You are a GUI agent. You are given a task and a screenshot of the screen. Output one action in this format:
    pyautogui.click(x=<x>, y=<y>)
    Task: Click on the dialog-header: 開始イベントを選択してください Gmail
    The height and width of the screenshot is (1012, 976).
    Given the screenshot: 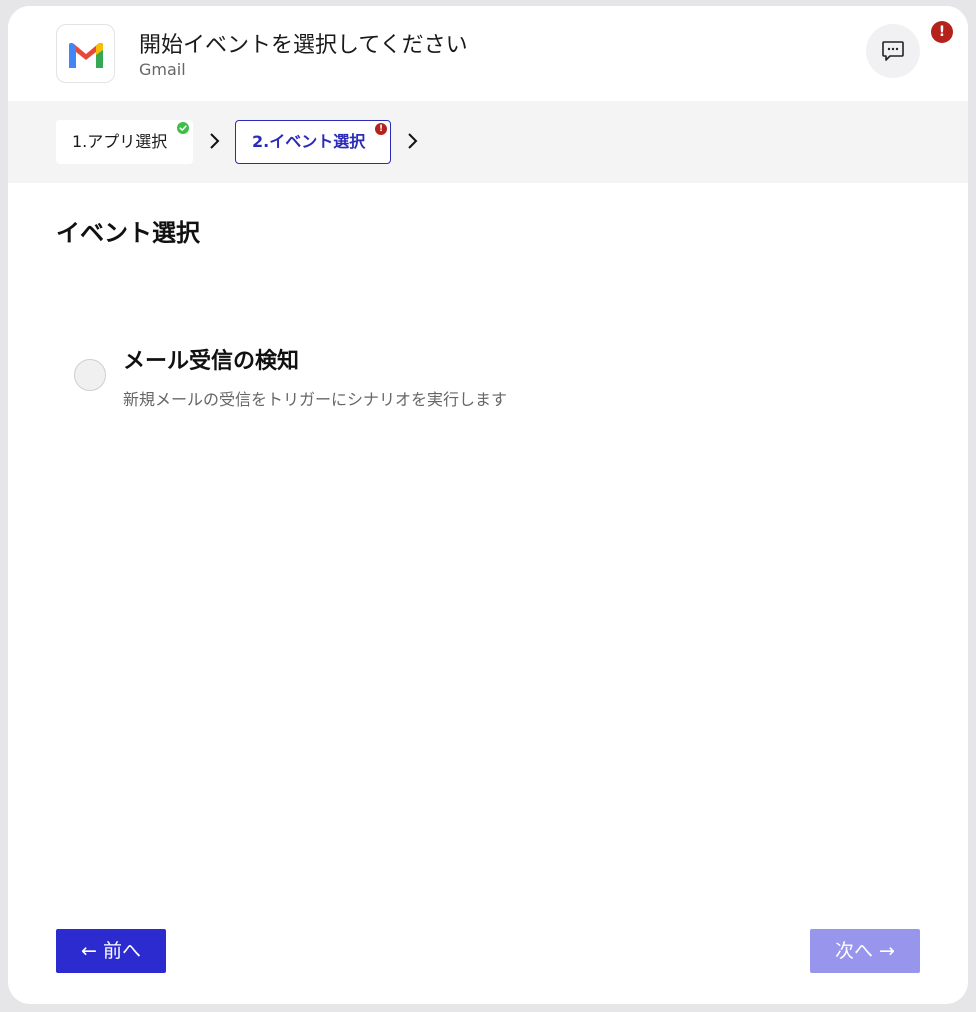 What is the action you would take?
    pyautogui.click(x=488, y=53)
    